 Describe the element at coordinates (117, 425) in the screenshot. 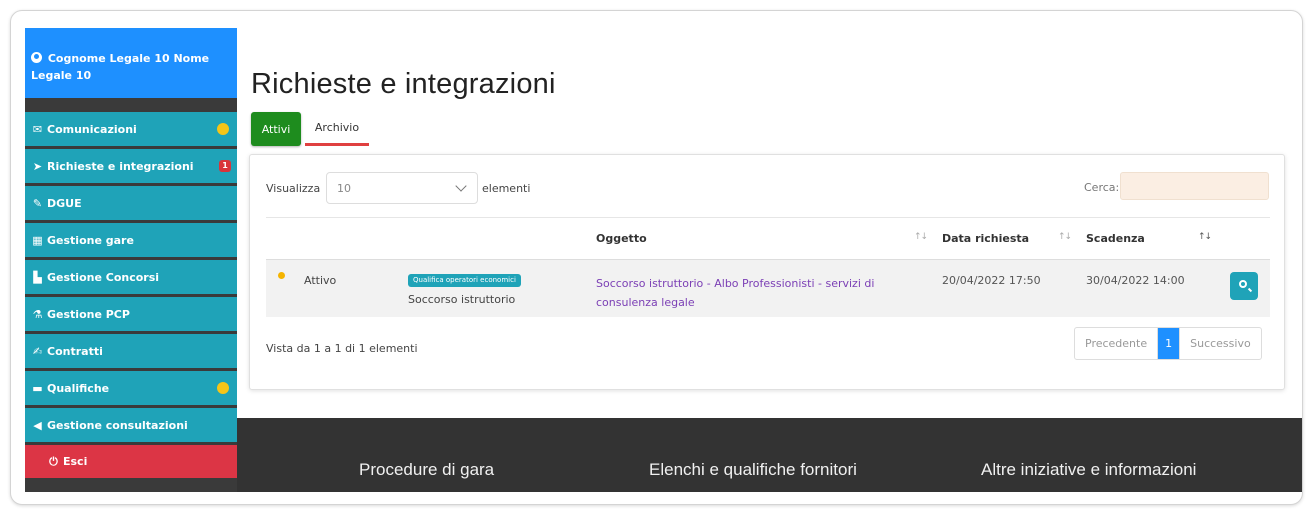

I see `sidebar-item-label: Gestione consultazioni` at that location.